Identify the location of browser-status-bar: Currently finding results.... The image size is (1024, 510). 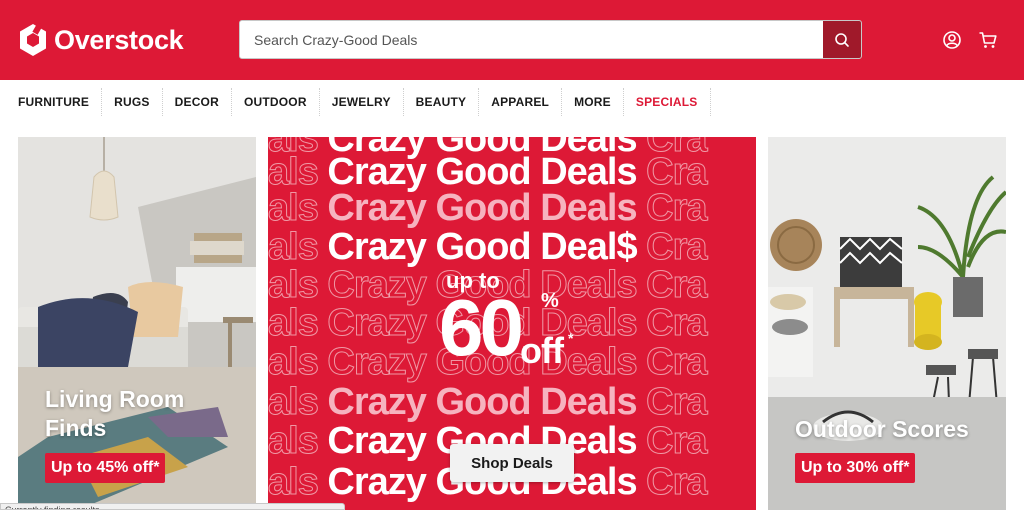
(172, 506).